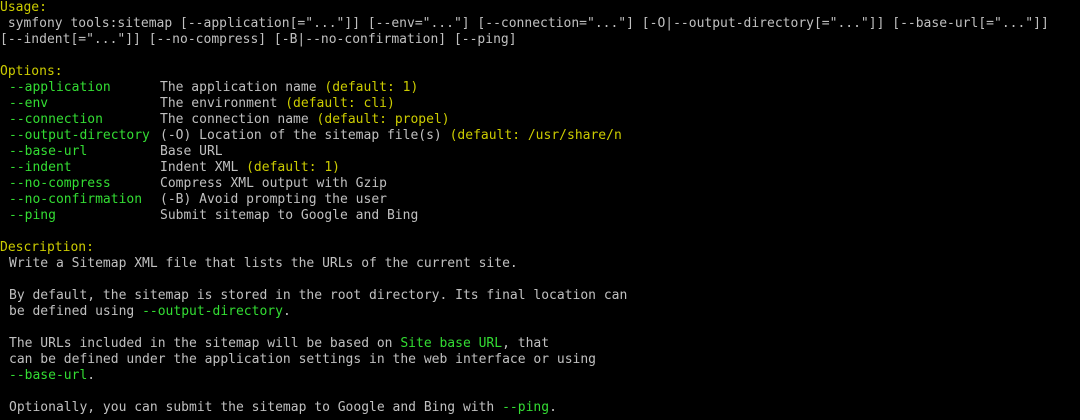 The height and width of the screenshot is (420, 1080). I want to click on option-name: --application, so click(60, 87).